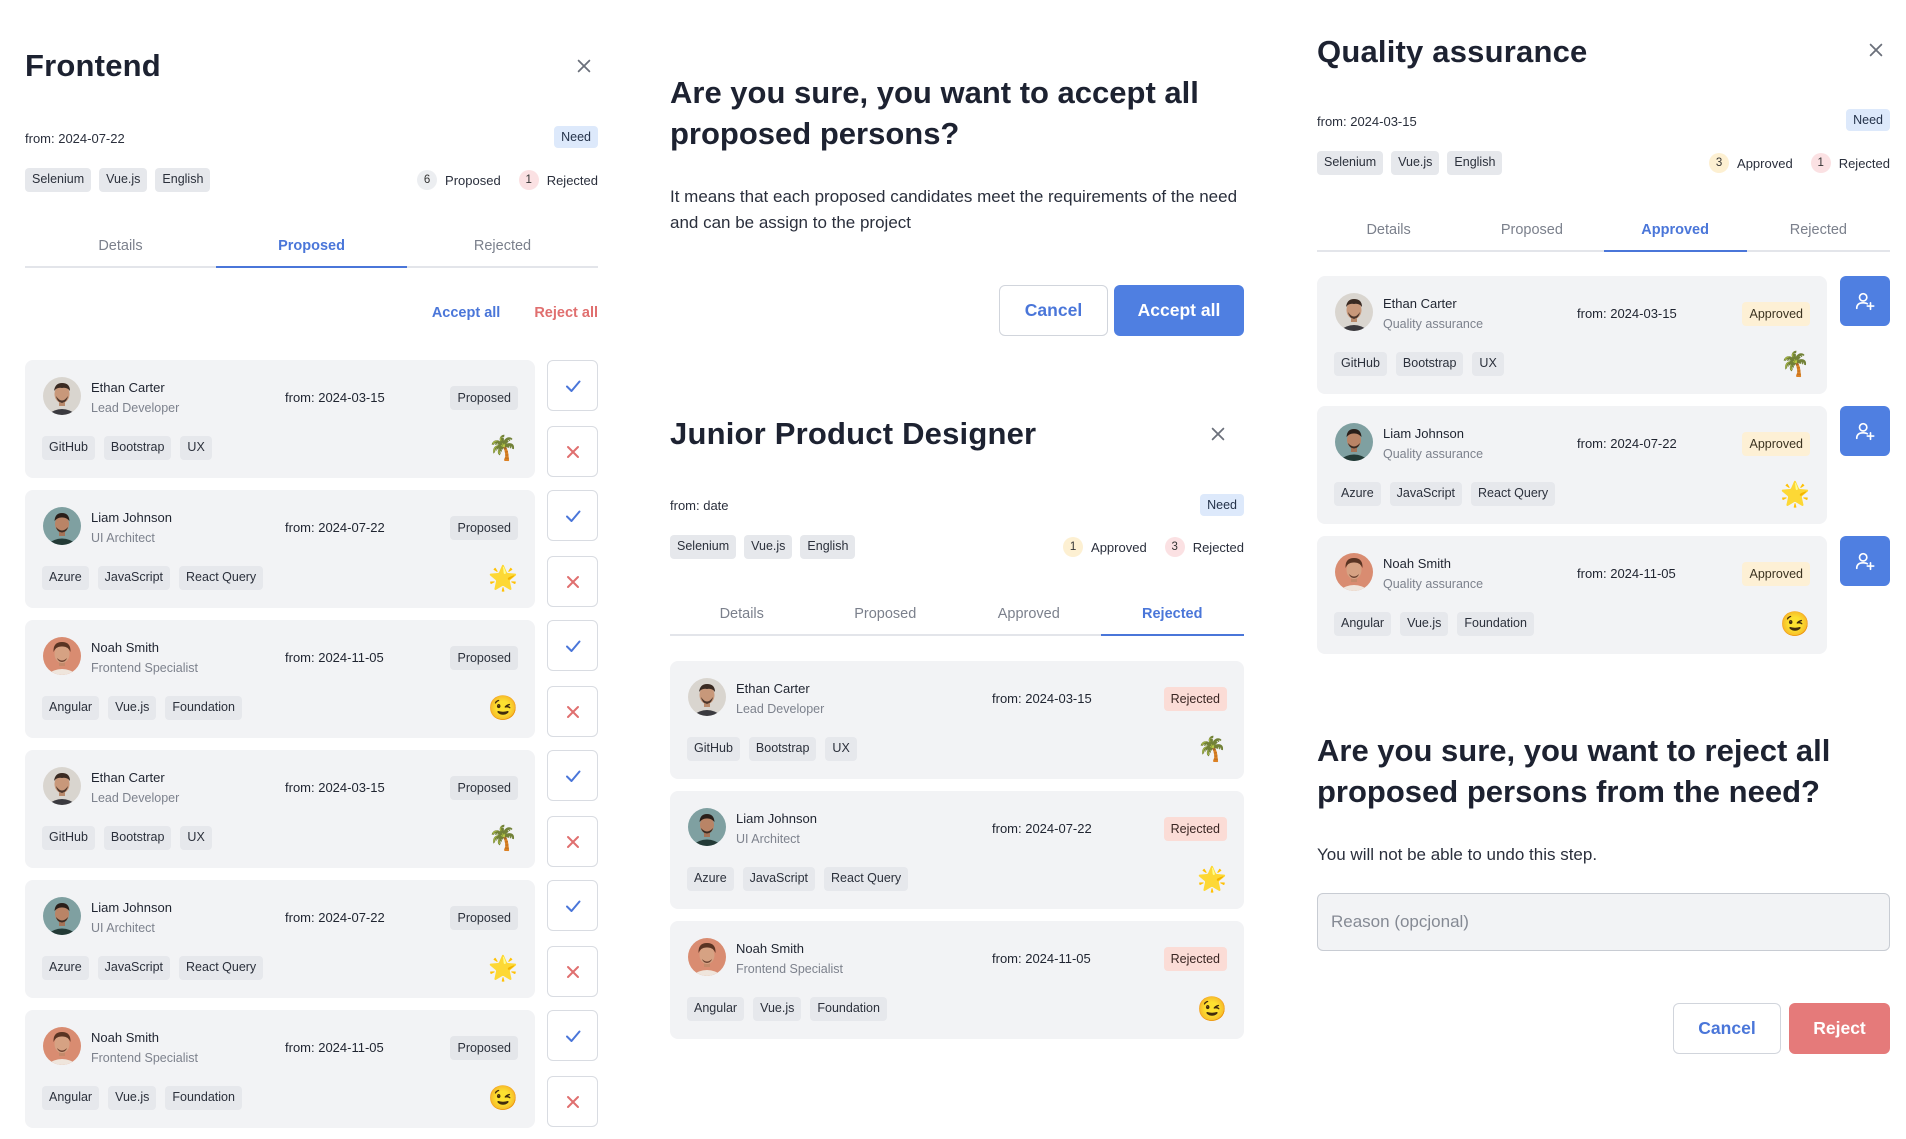  What do you see at coordinates (1212, 879) in the screenshot?
I see `mood-emoji: 🌟` at bounding box center [1212, 879].